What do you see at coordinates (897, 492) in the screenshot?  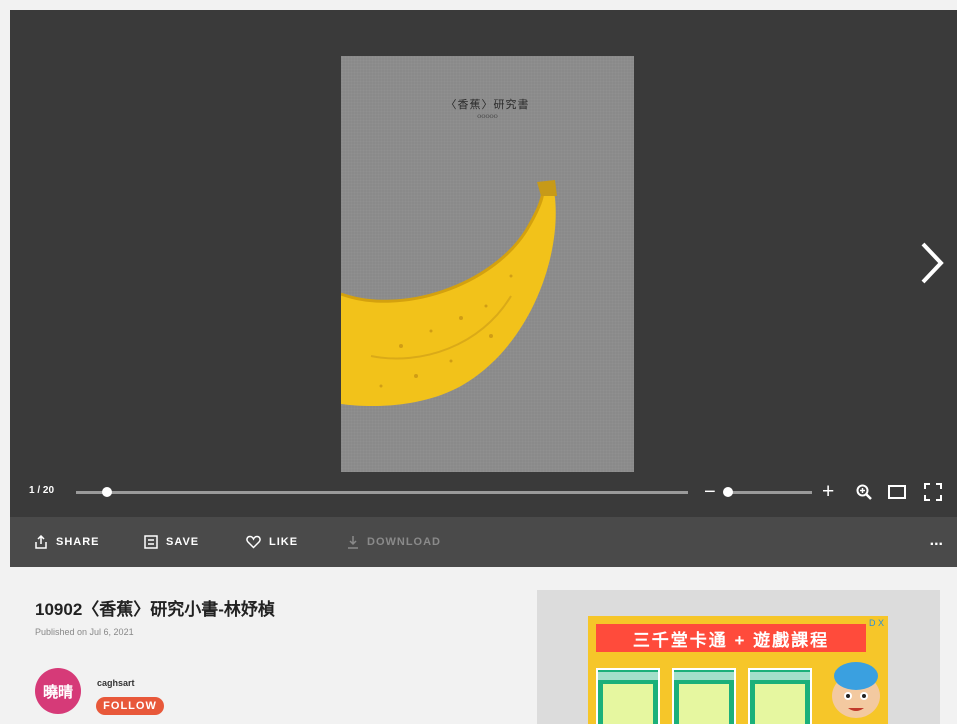 I see `single-page-icon` at bounding box center [897, 492].